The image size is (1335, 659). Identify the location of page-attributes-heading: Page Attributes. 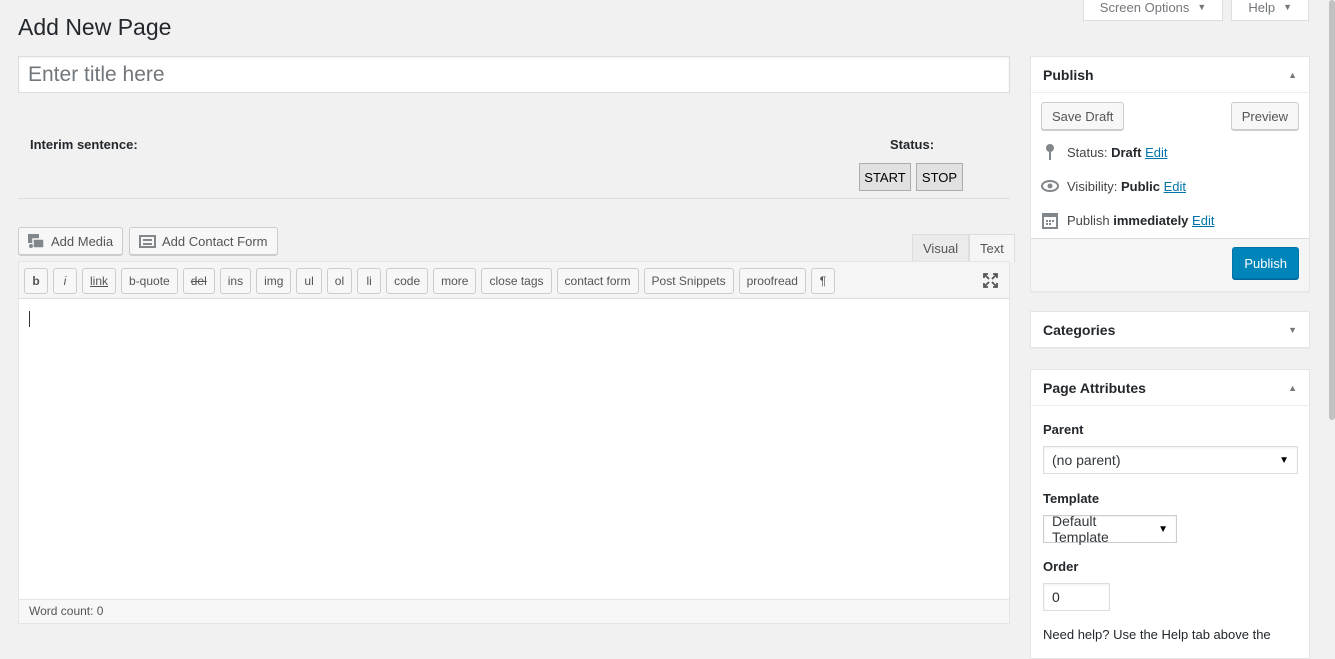
(1094, 387).